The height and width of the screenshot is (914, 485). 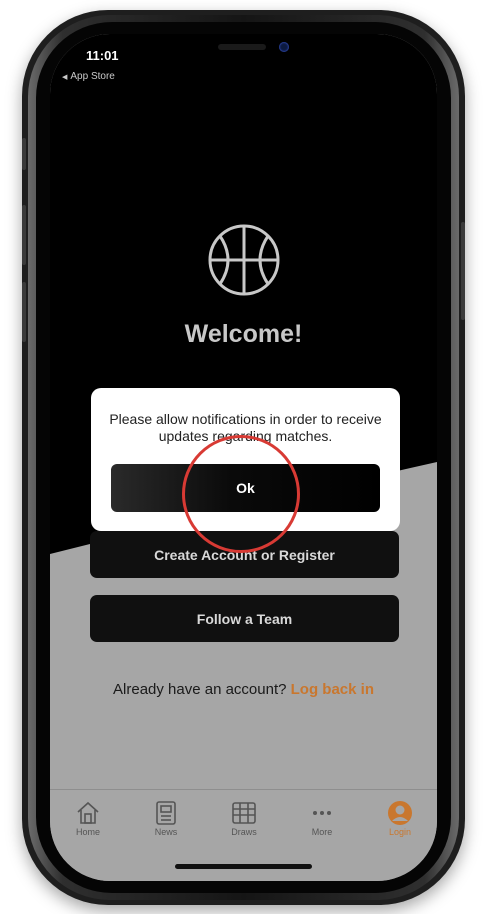 I want to click on welcome-title: Welcome!, so click(x=243, y=334).